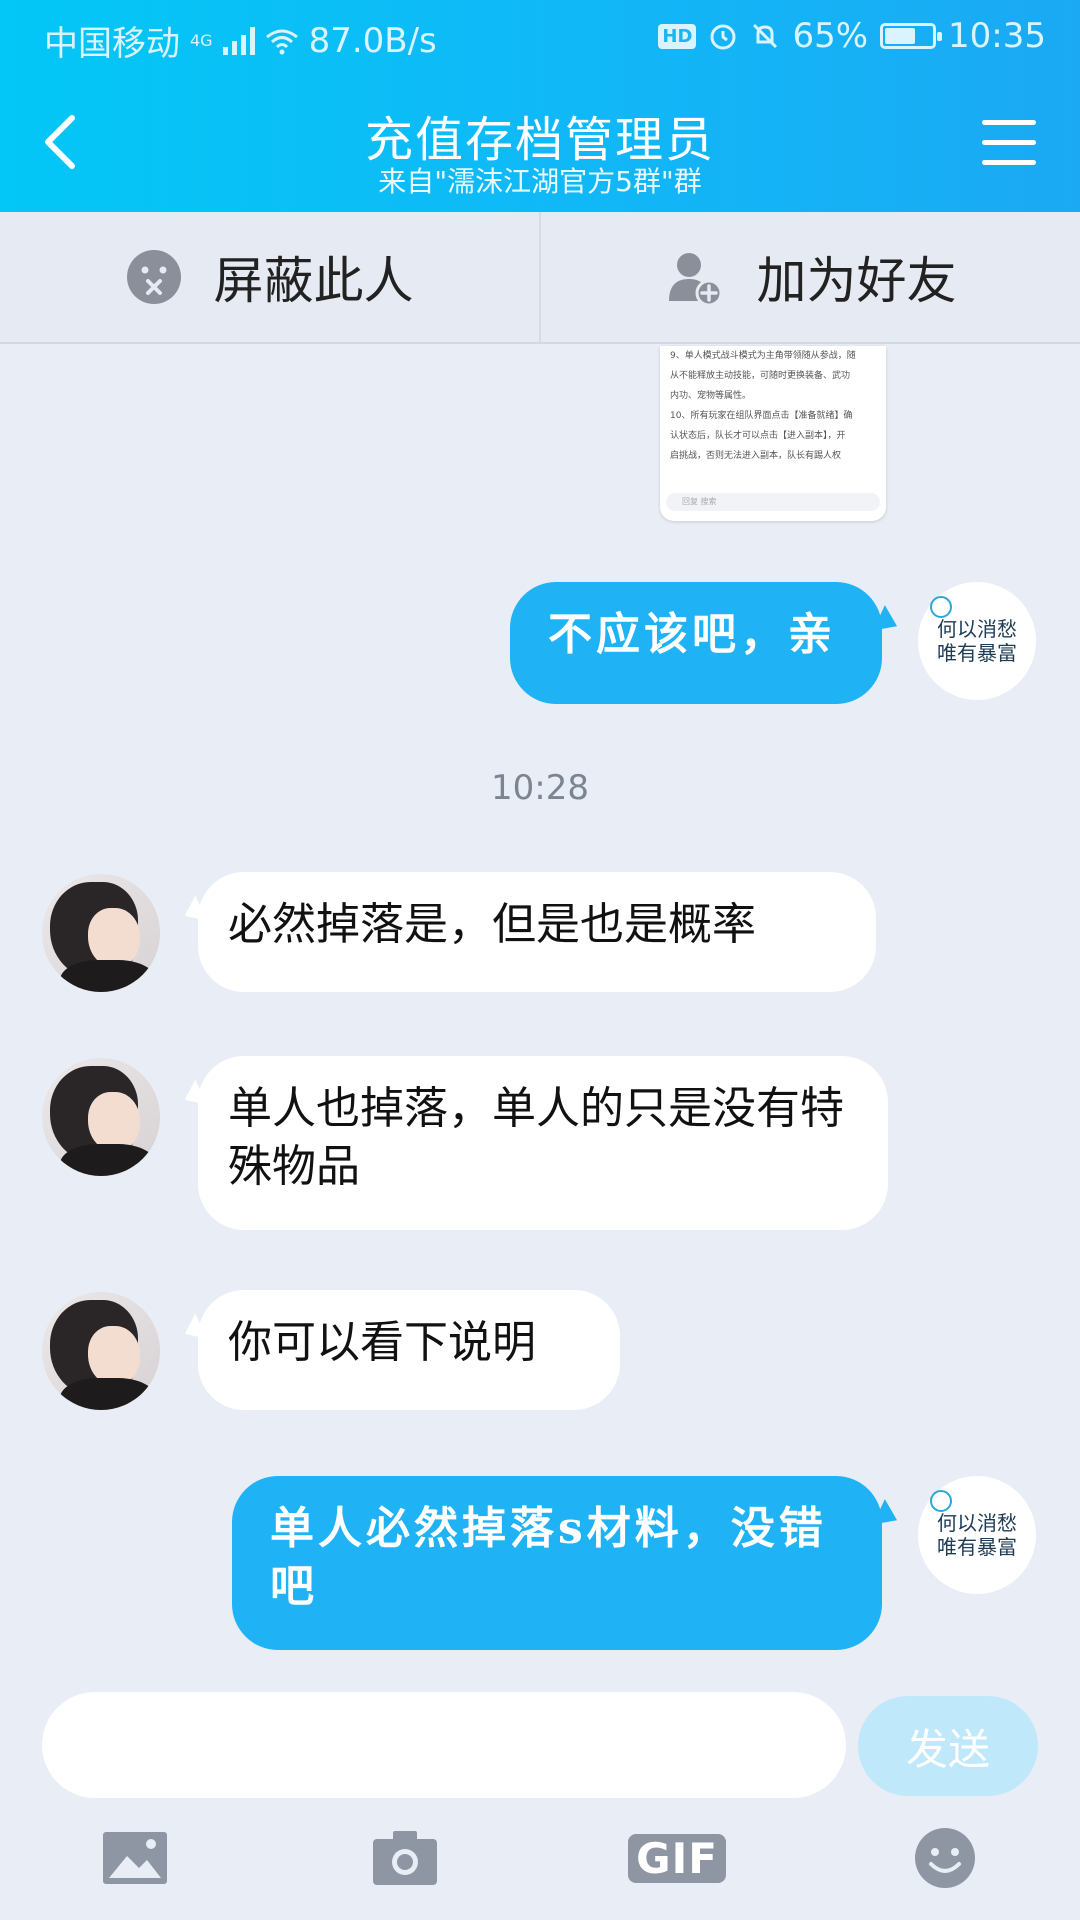 The image size is (1080, 1920). What do you see at coordinates (948, 1746) in the screenshot?
I see `send-button: 发送` at bounding box center [948, 1746].